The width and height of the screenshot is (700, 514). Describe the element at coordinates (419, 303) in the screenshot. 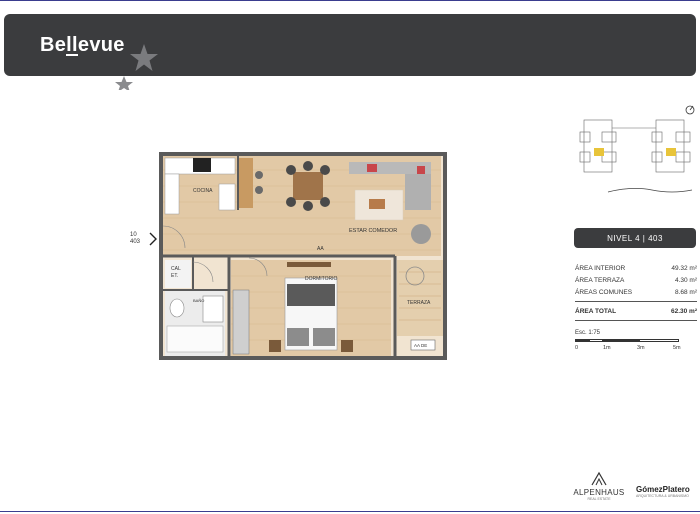

I see `label-terraza: TERRAZA` at that location.